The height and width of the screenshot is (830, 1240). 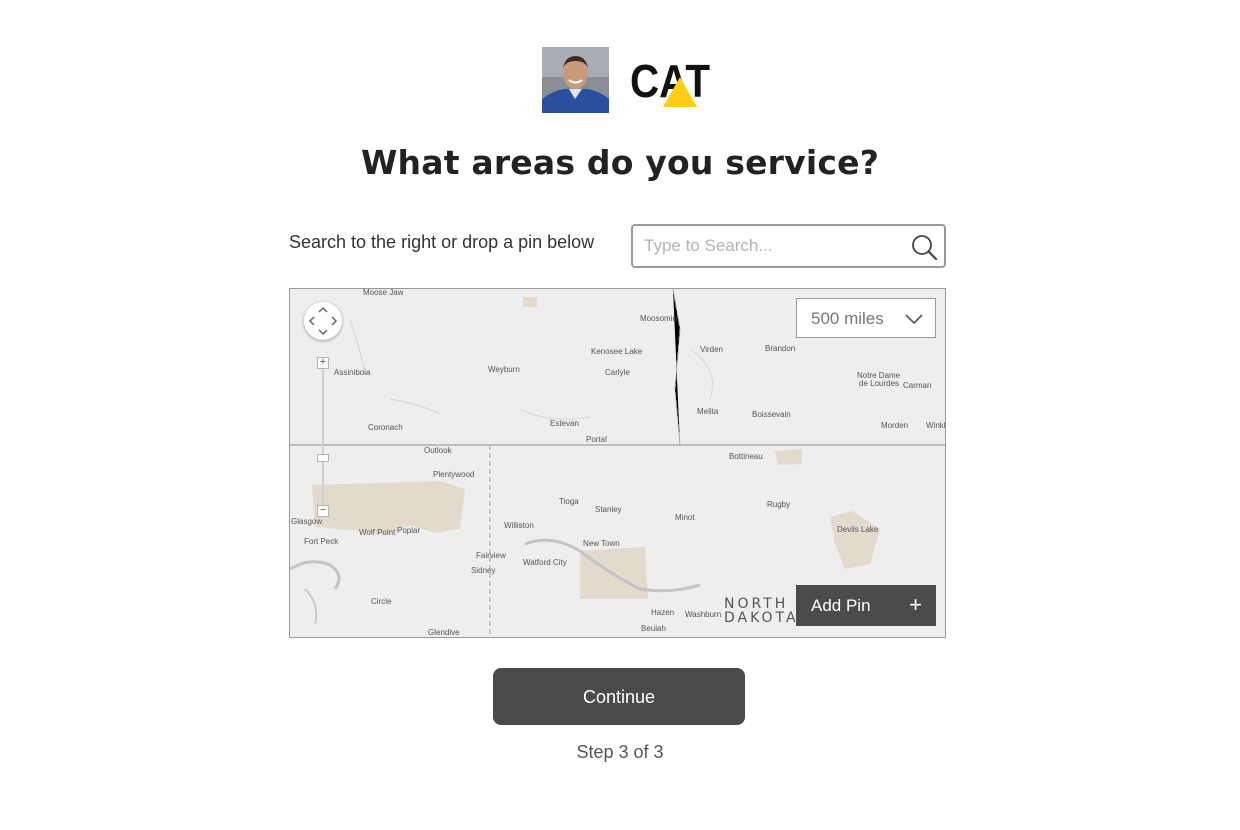 I want to click on map-place-label: Moosomin, so click(x=658, y=318).